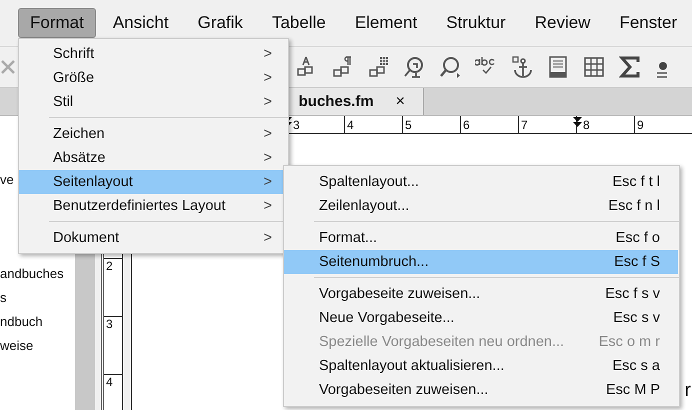  What do you see at coordinates (336, 101) in the screenshot?
I see `document-tab-title: buches.fm` at bounding box center [336, 101].